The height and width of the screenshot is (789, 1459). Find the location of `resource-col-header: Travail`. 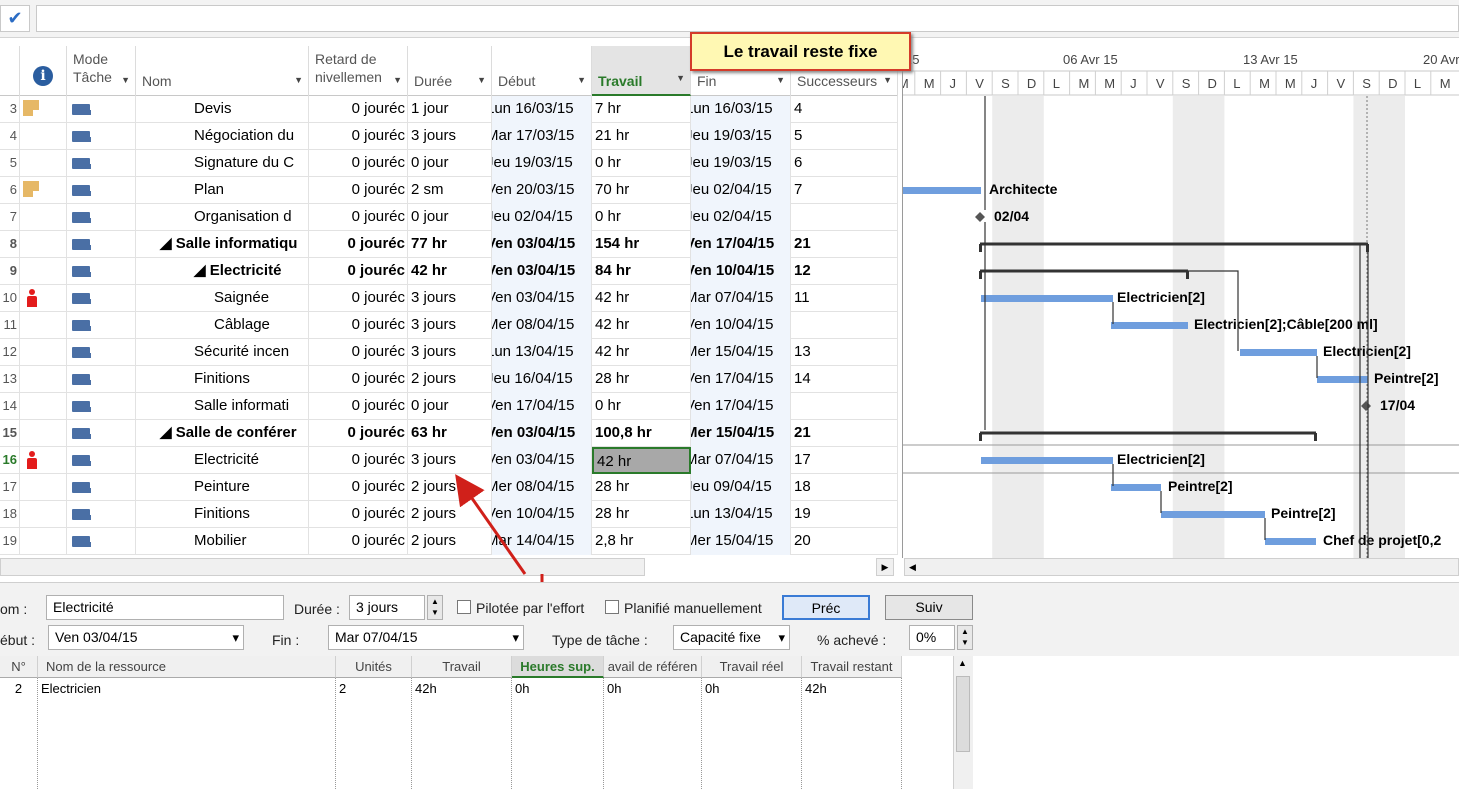

resource-col-header: Travail is located at coordinates (462, 667).